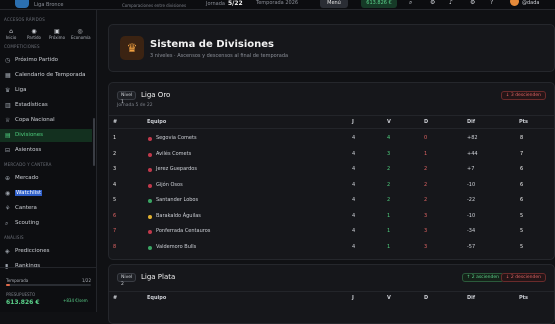  What do you see at coordinates (530, 3) in the screenshot?
I see `username: @dada` at bounding box center [530, 3].